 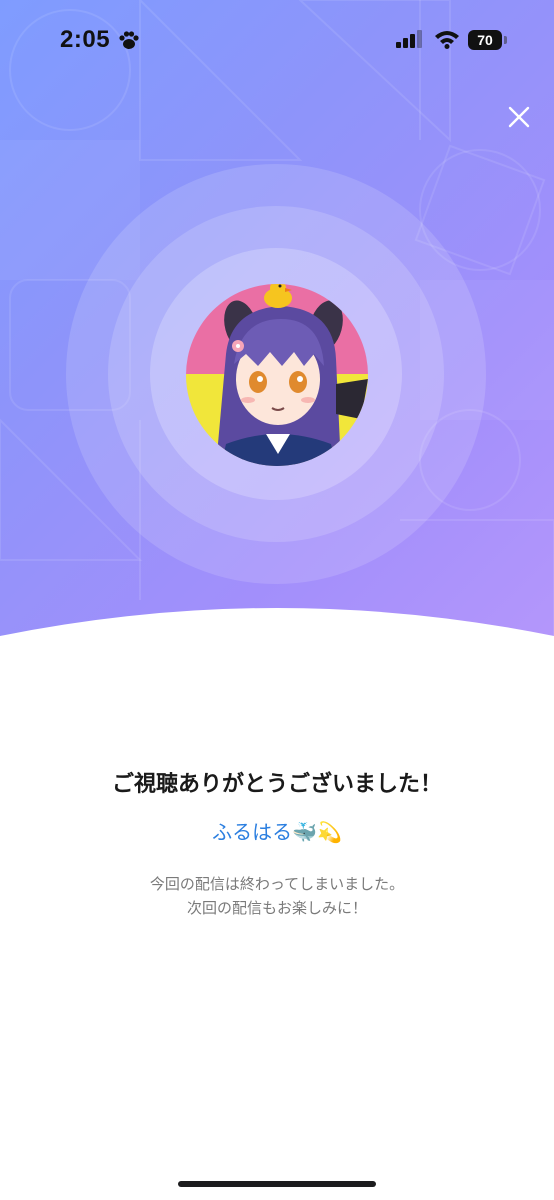 I want to click on message-line-1: 今回の配信は終わってしまいました。, so click(x=277, y=884).